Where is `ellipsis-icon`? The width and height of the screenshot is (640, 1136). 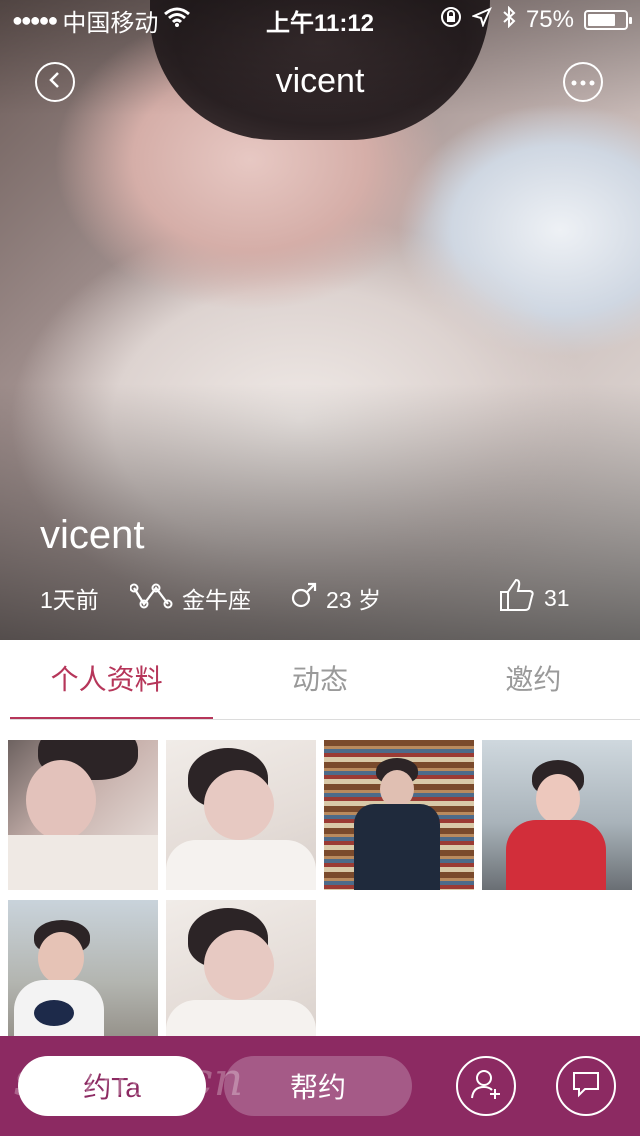
ellipsis-icon is located at coordinates (583, 82).